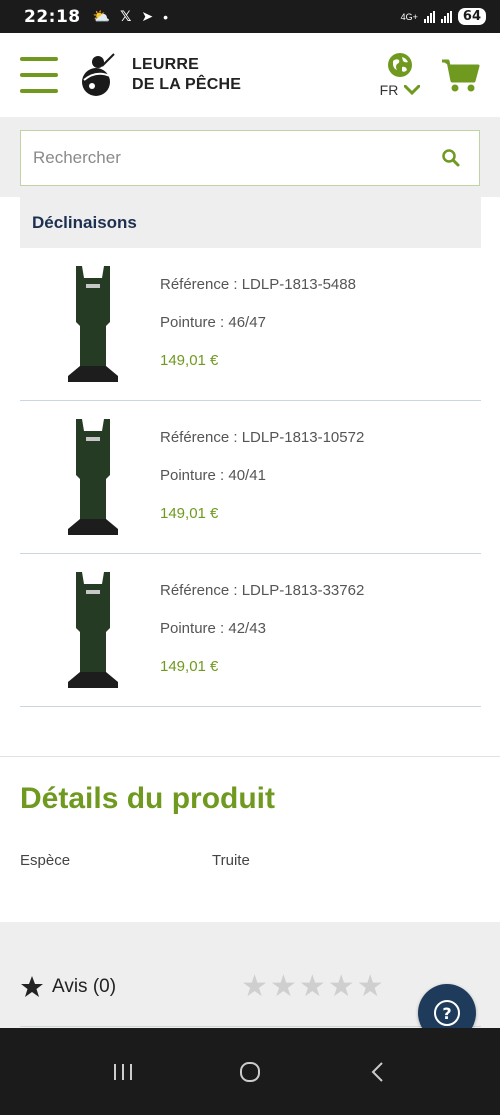 This screenshot has height=1115, width=500. Describe the element at coordinates (123, 1072) in the screenshot. I see `recent-apps-icon` at that location.